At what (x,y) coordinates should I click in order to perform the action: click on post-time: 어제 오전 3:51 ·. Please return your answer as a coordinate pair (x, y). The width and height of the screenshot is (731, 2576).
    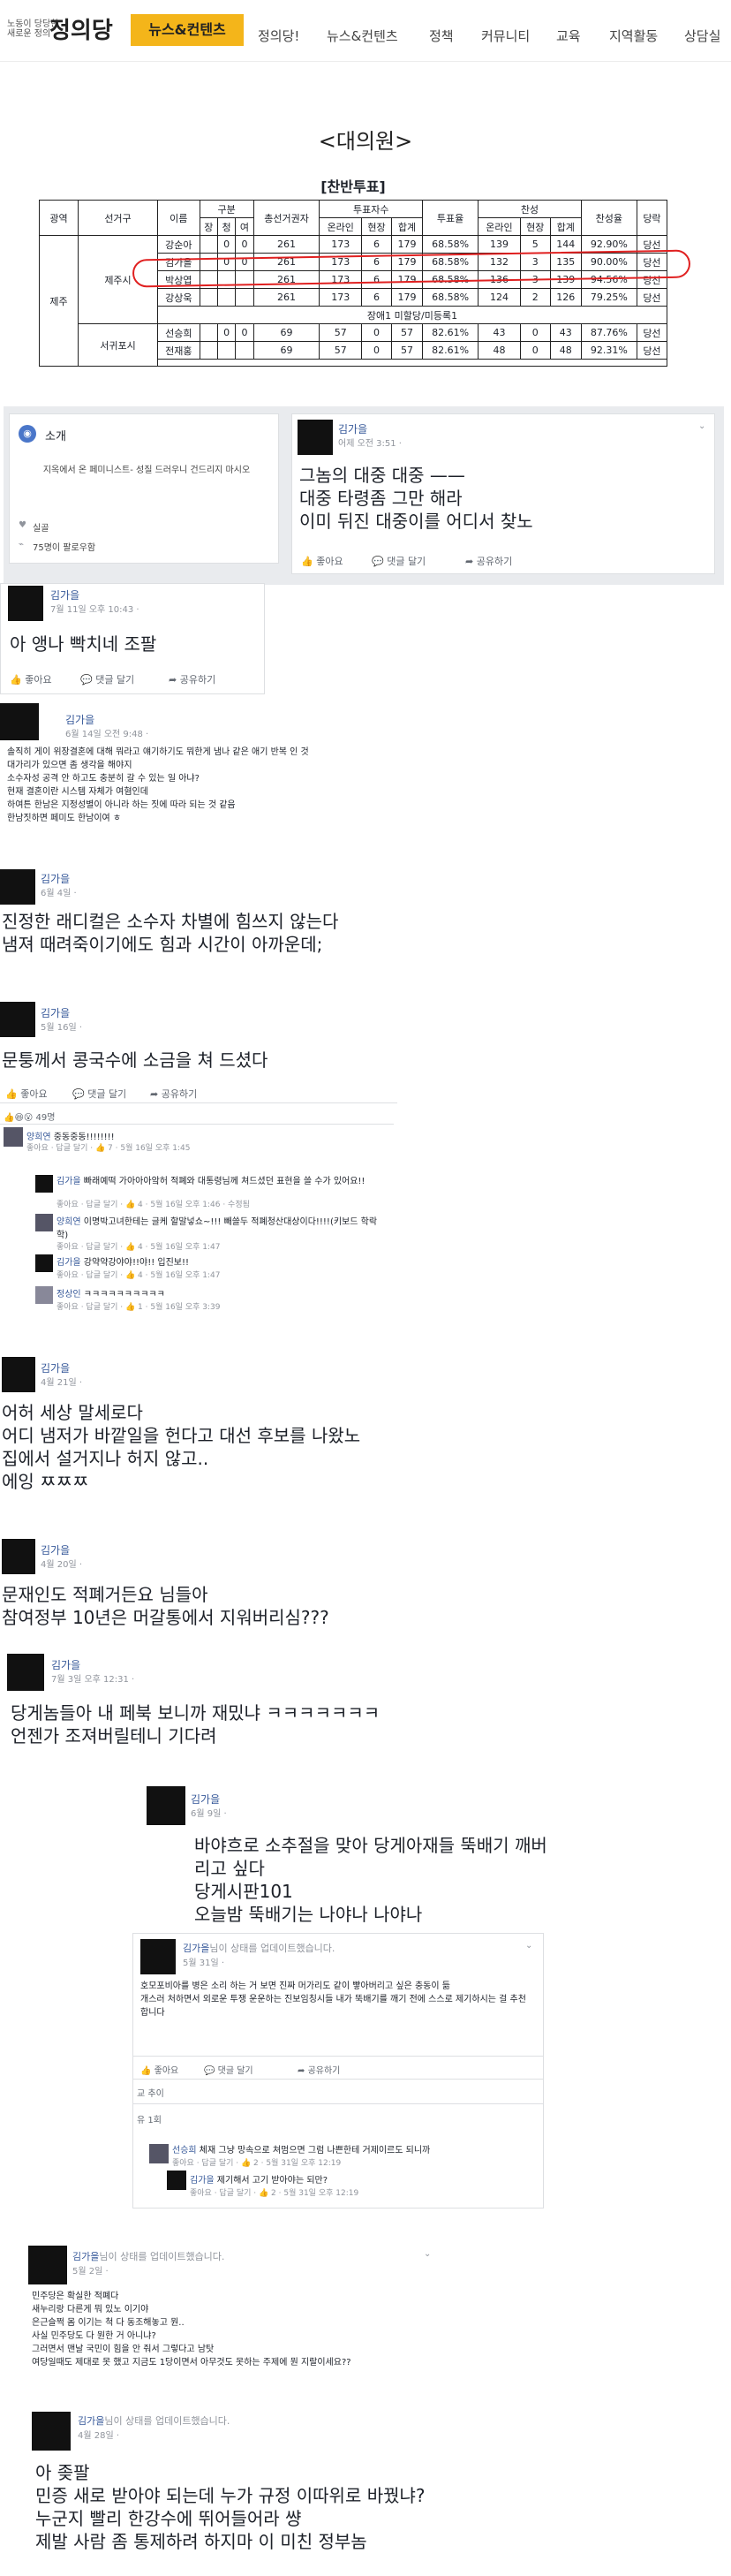
    Looking at the image, I should click on (370, 443).